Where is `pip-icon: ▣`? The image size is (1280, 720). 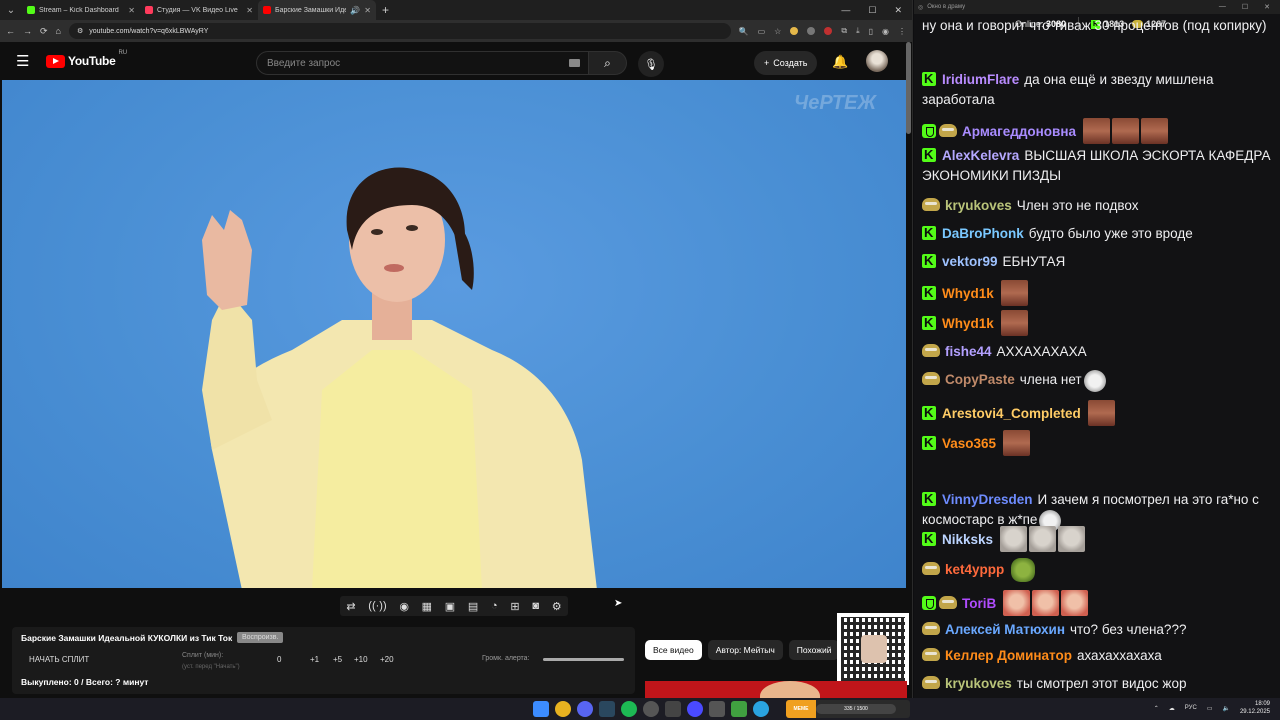 pip-icon: ▣ is located at coordinates (450, 606).